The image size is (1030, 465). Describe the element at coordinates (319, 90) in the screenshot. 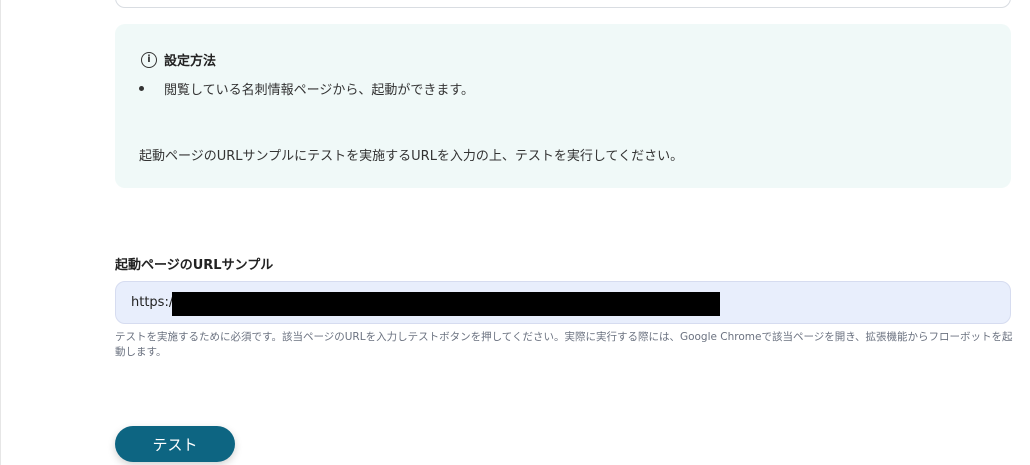

I see `info-bullet-text: 閲覧している名刺情報ページから、起動ができます。` at that location.